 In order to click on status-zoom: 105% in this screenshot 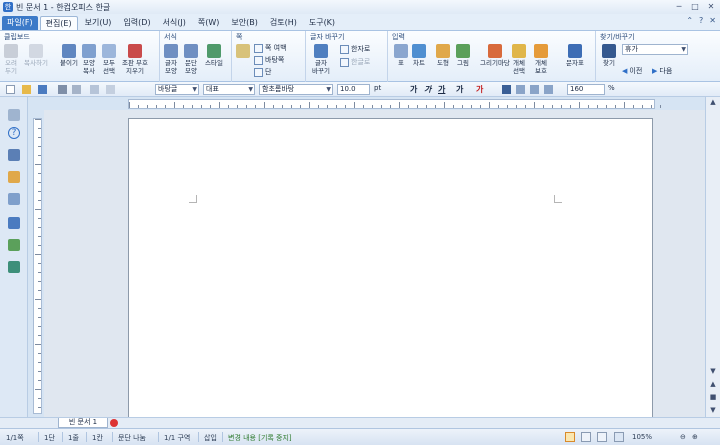, I will do `click(642, 437)`.